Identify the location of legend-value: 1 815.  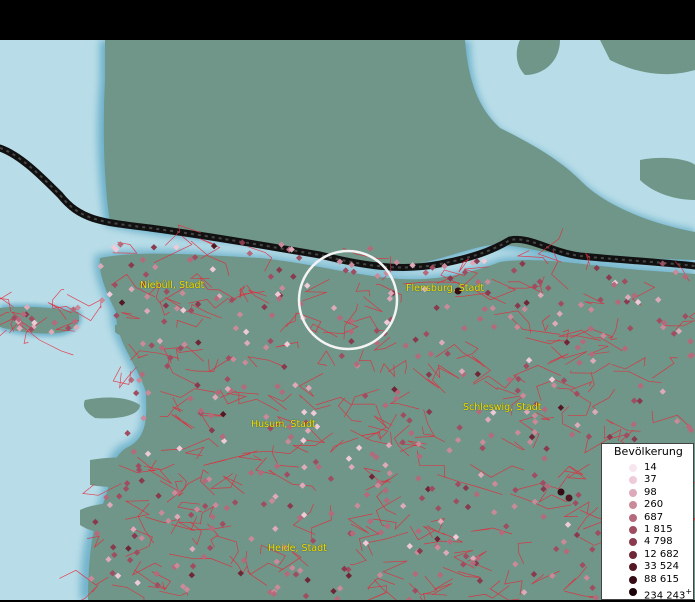
(658, 530).